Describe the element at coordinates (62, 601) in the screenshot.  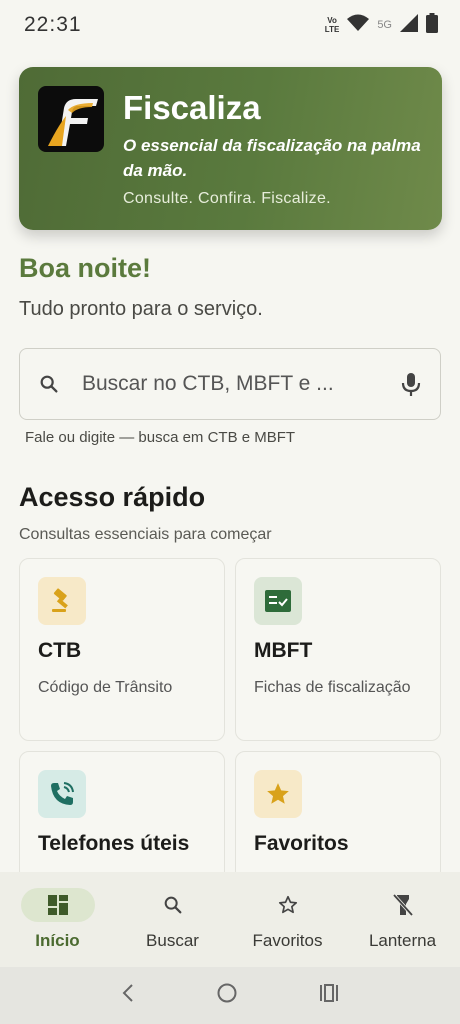
I see `gavel-icon` at that location.